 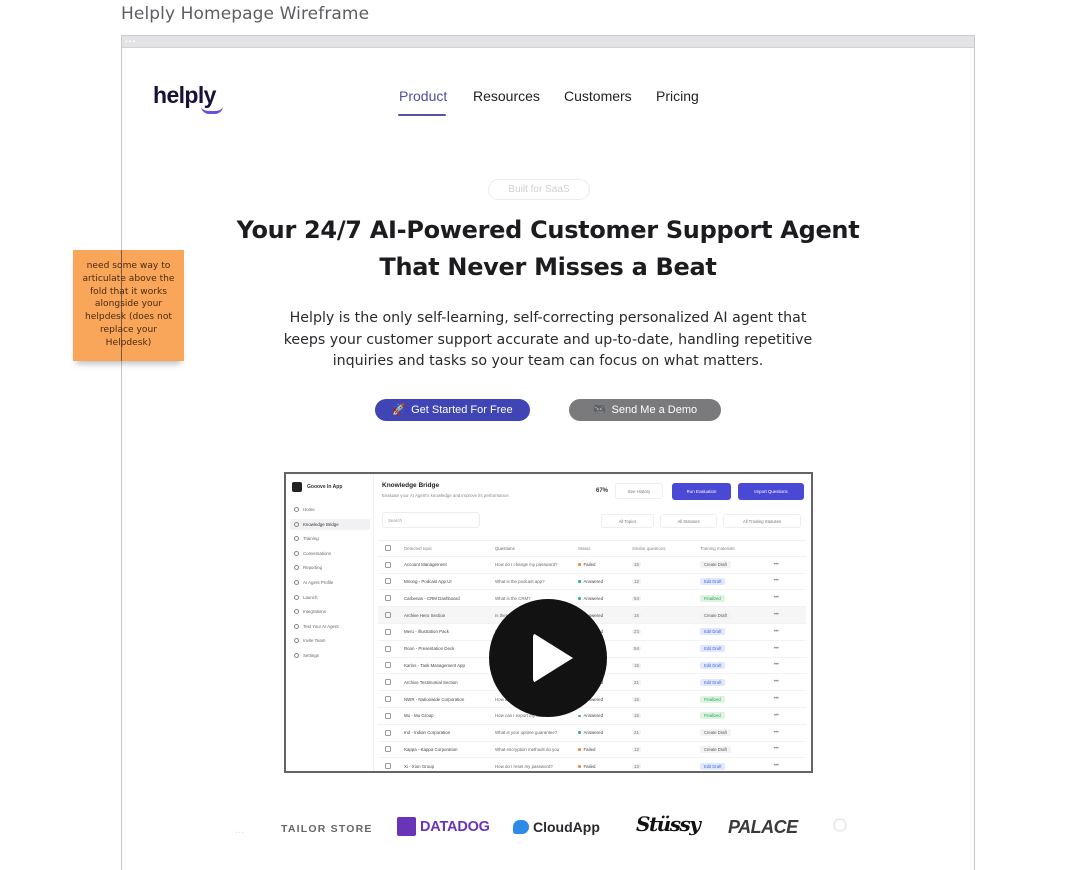 I want to click on select-all-checkbox, so click(x=388, y=548).